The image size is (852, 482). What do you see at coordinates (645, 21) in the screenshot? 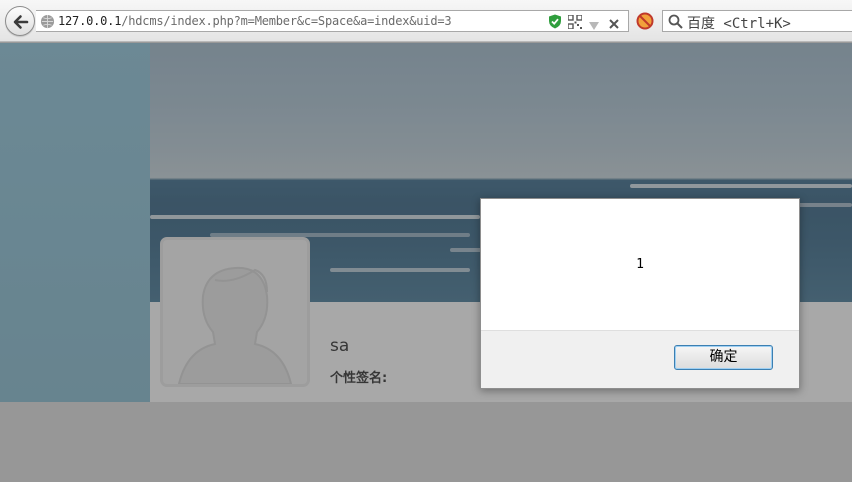
I see `block-icon` at bounding box center [645, 21].